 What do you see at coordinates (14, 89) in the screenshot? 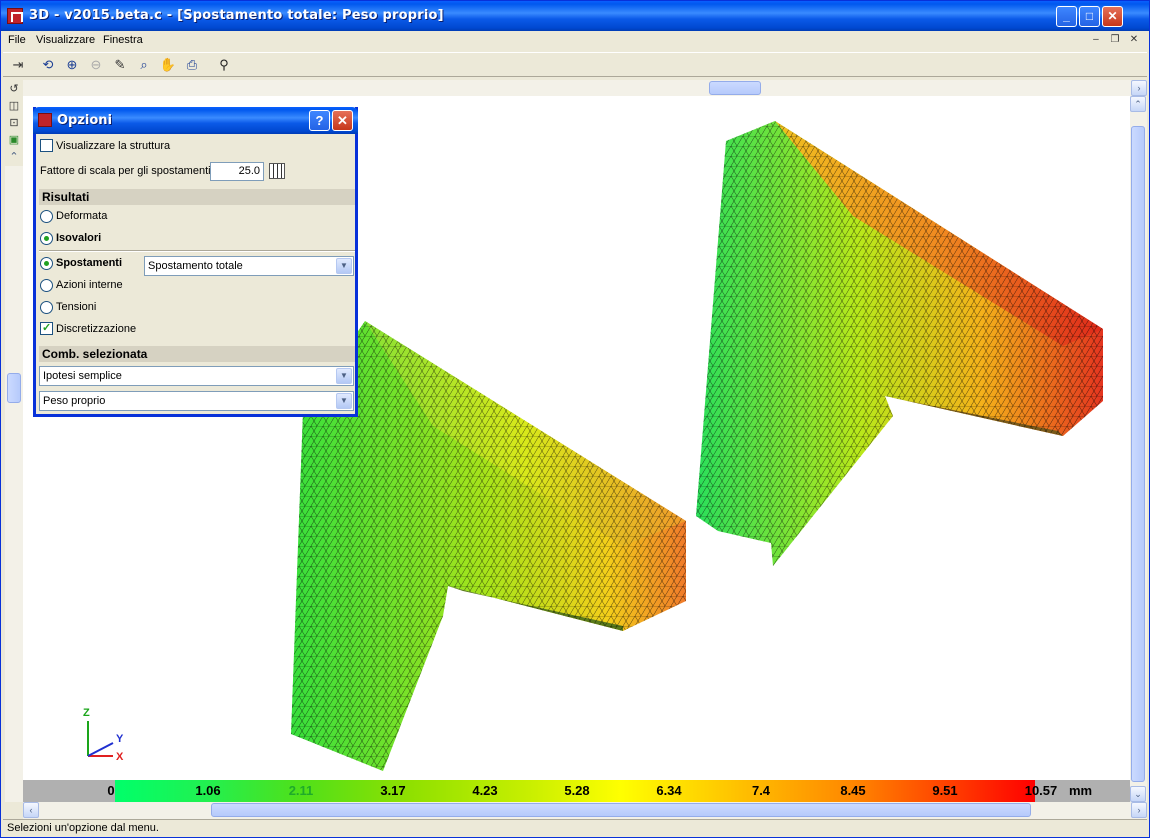
I see `refresh-icon: ↺` at bounding box center [14, 89].